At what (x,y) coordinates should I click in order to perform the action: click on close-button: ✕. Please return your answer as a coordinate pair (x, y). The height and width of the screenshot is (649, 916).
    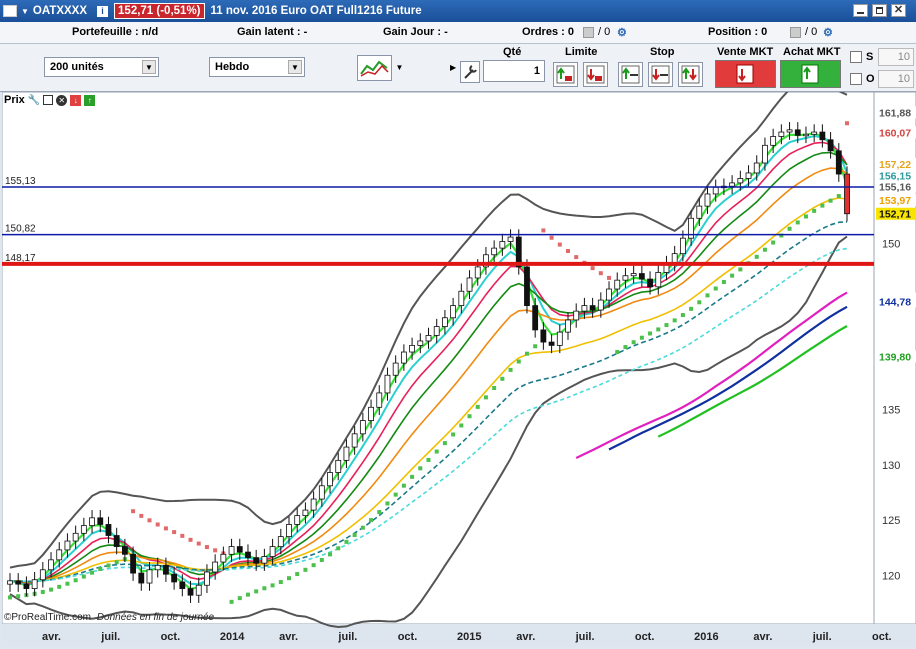
    Looking at the image, I should click on (898, 10).